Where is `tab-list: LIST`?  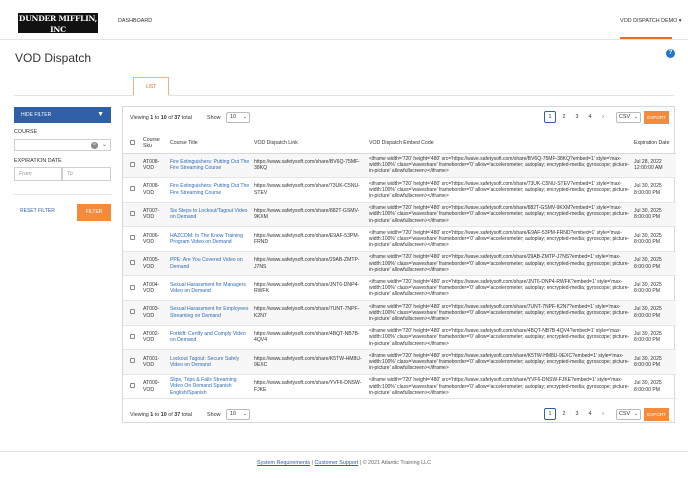
tab-list: LIST is located at coordinates (151, 86).